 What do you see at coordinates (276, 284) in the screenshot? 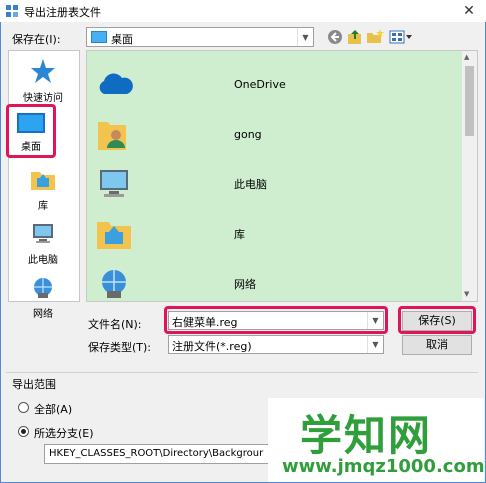
I see `list-item-network: 网络` at bounding box center [276, 284].